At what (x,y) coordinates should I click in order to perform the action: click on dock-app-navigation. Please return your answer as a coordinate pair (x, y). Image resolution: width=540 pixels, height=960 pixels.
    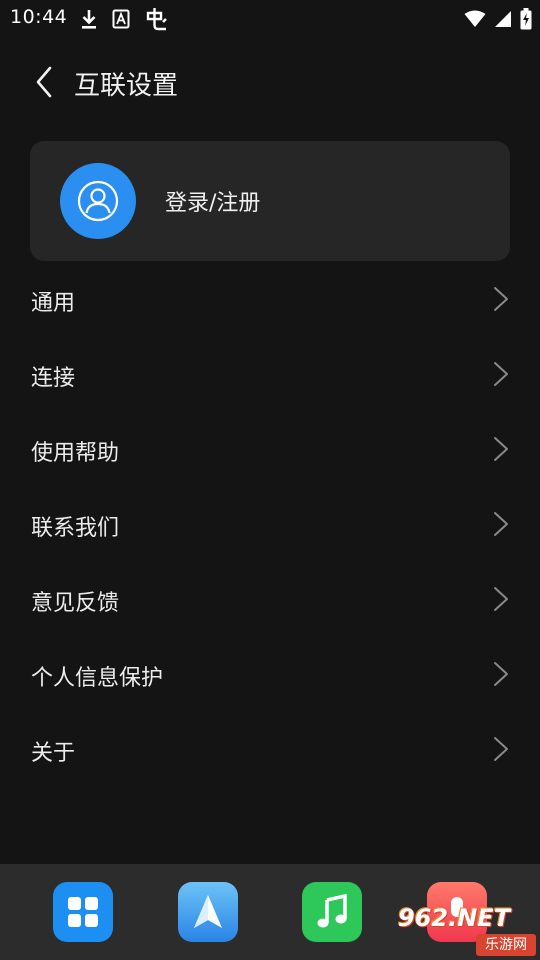
    Looking at the image, I should click on (208, 912).